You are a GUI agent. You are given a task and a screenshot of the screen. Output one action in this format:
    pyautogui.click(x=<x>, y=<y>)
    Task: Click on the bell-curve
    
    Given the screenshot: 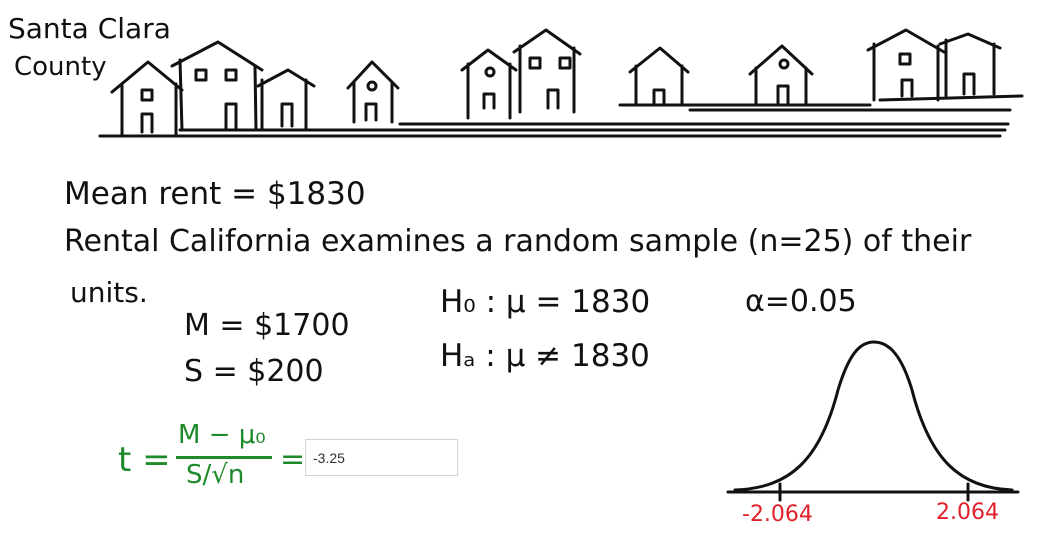 What is the action you would take?
    pyautogui.click(x=873, y=416)
    